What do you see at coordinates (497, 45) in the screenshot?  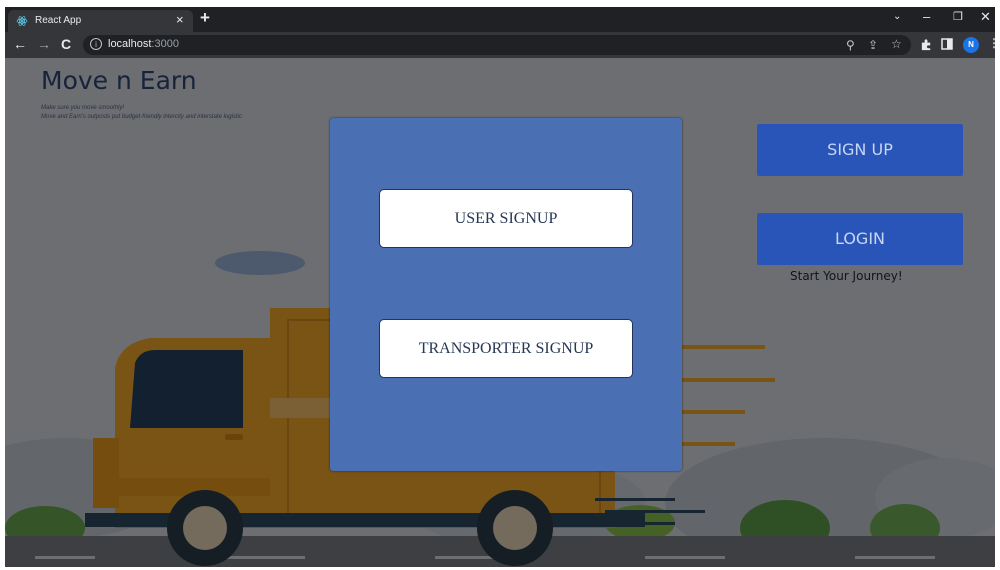 I see `address-bar: i localhost:3000 ⚲ ⇪ ☆` at bounding box center [497, 45].